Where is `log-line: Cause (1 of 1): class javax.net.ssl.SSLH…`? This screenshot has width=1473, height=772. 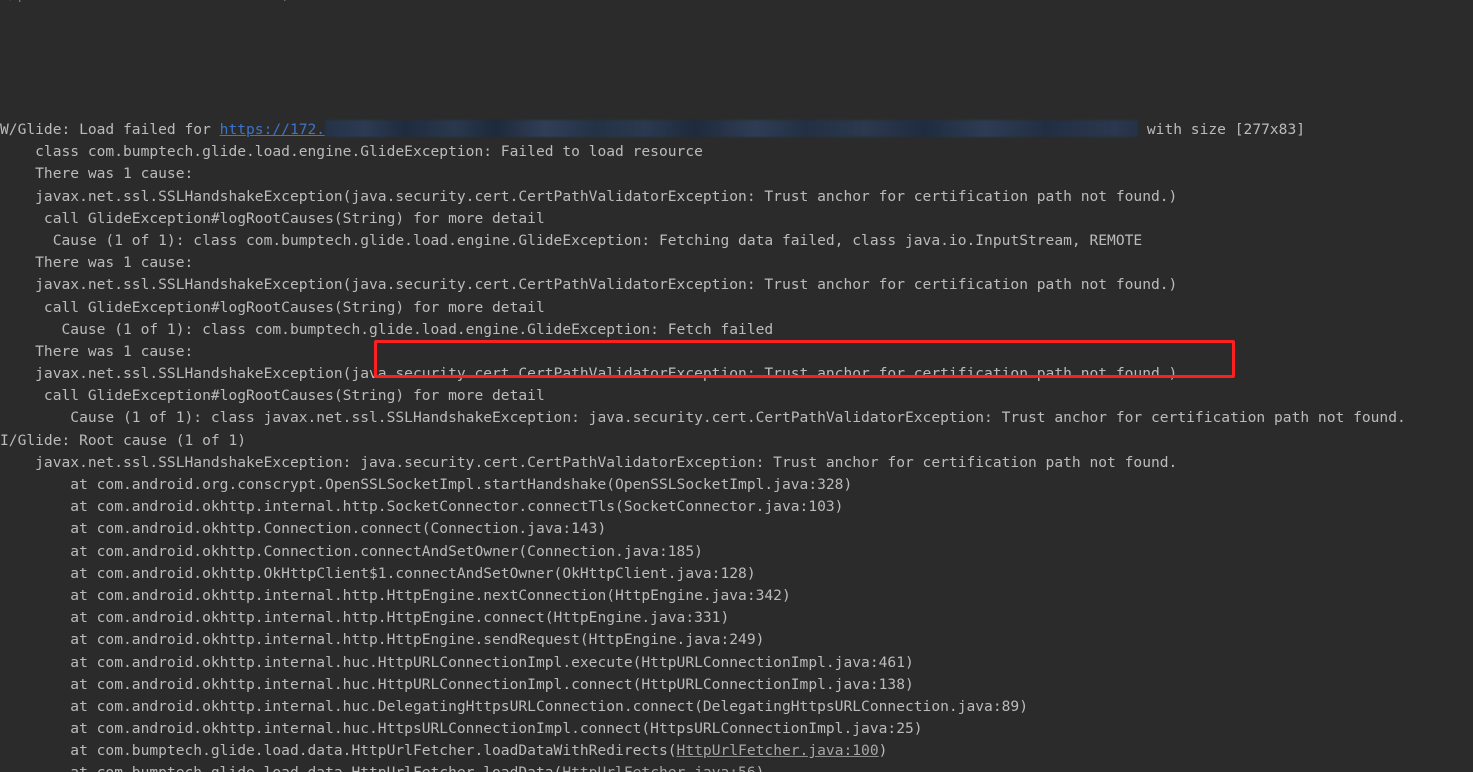
log-line: Cause (1 of 1): class javax.net.ssl.SSLH… is located at coordinates (736, 418).